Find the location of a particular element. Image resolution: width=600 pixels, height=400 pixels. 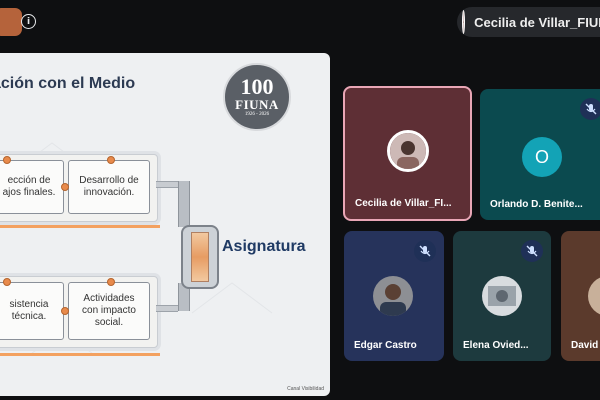

fiuna-logo: 100 FIUNA 1926 - 2026 is located at coordinates (257, 97).